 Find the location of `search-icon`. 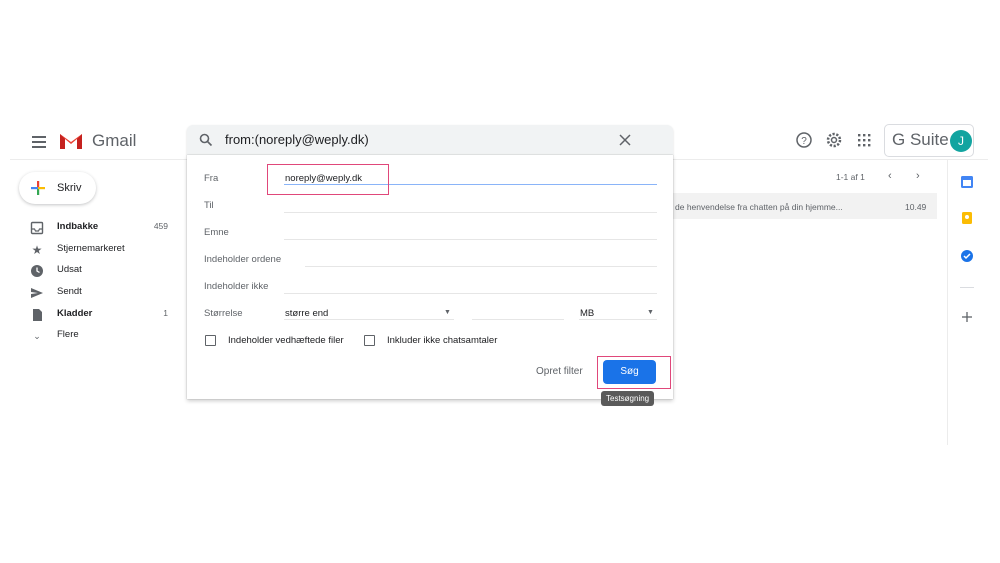

search-icon is located at coordinates (206, 140).